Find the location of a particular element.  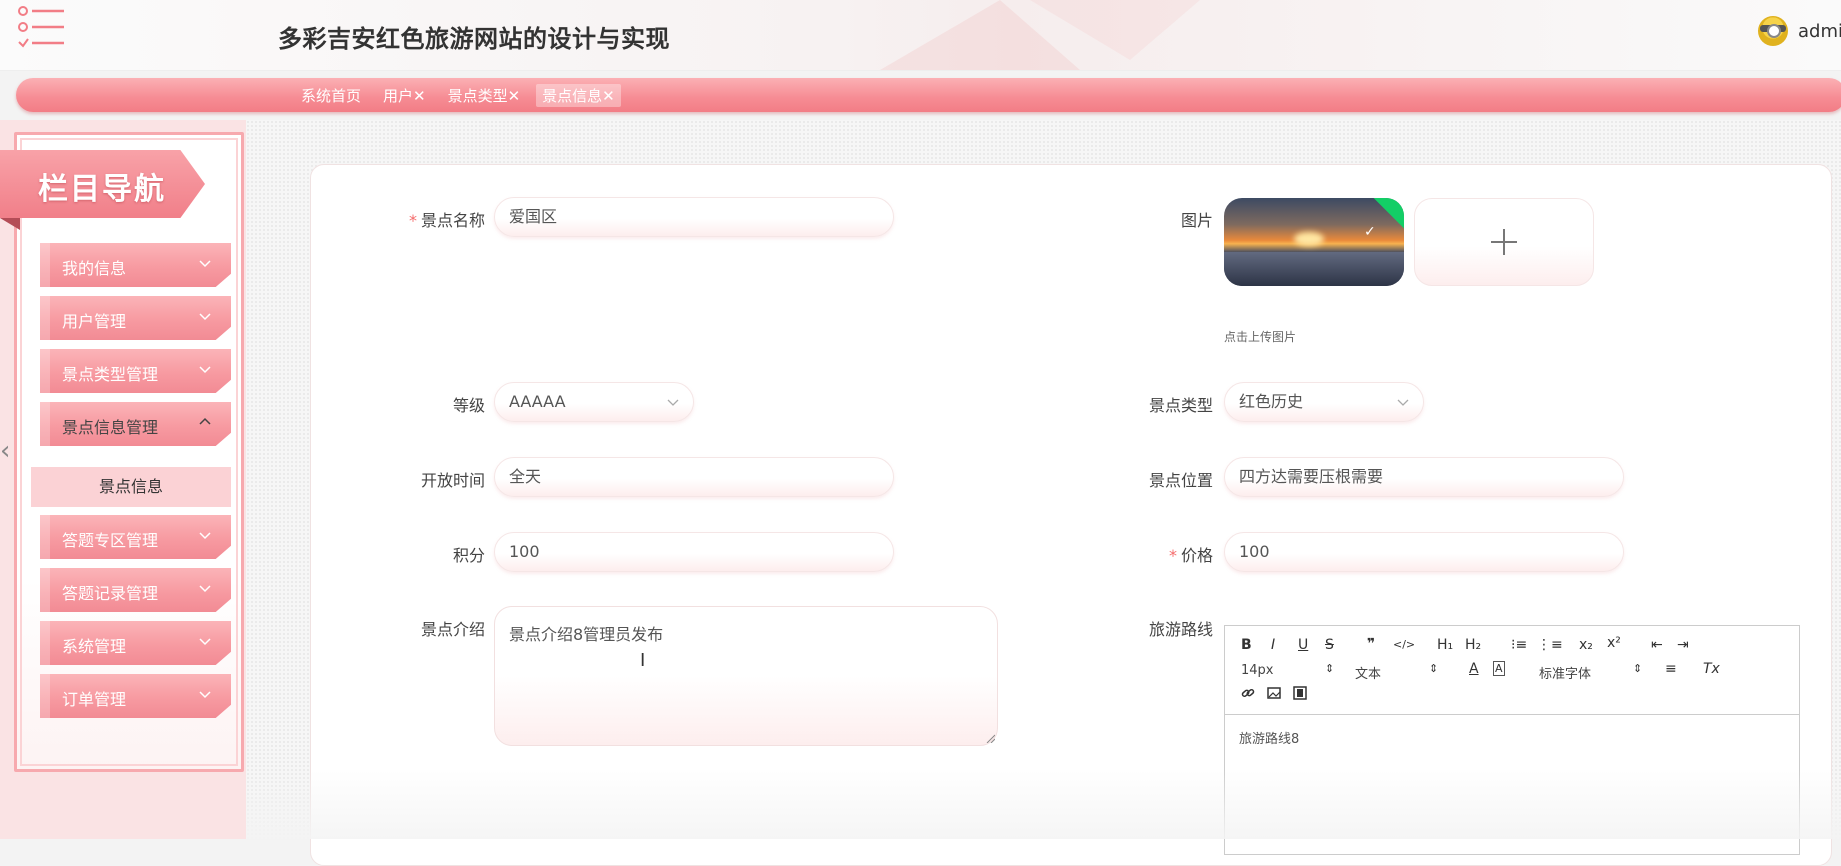

menu-toggle-icon is located at coordinates (42, 27).